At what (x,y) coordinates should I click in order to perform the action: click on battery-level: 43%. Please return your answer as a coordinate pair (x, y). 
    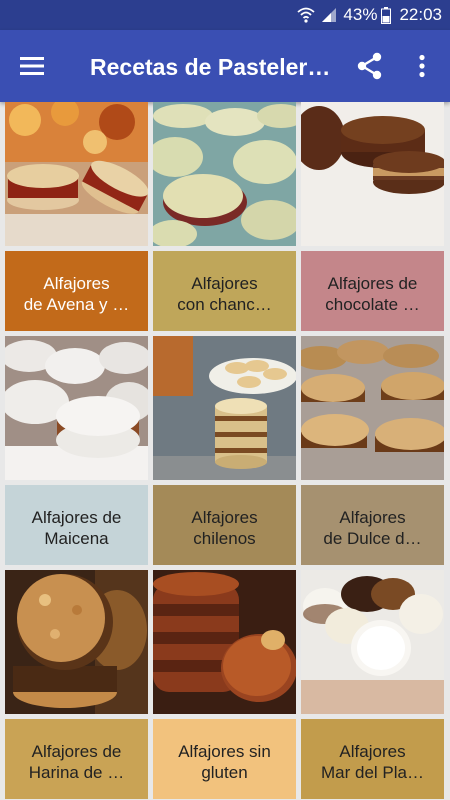
    Looking at the image, I should click on (360, 14).